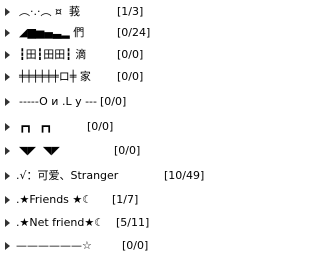 The image size is (320, 258). Describe the element at coordinates (52, 32) in the screenshot. I see `group-name: ◢▆▅▄▃▂ 們` at that location.